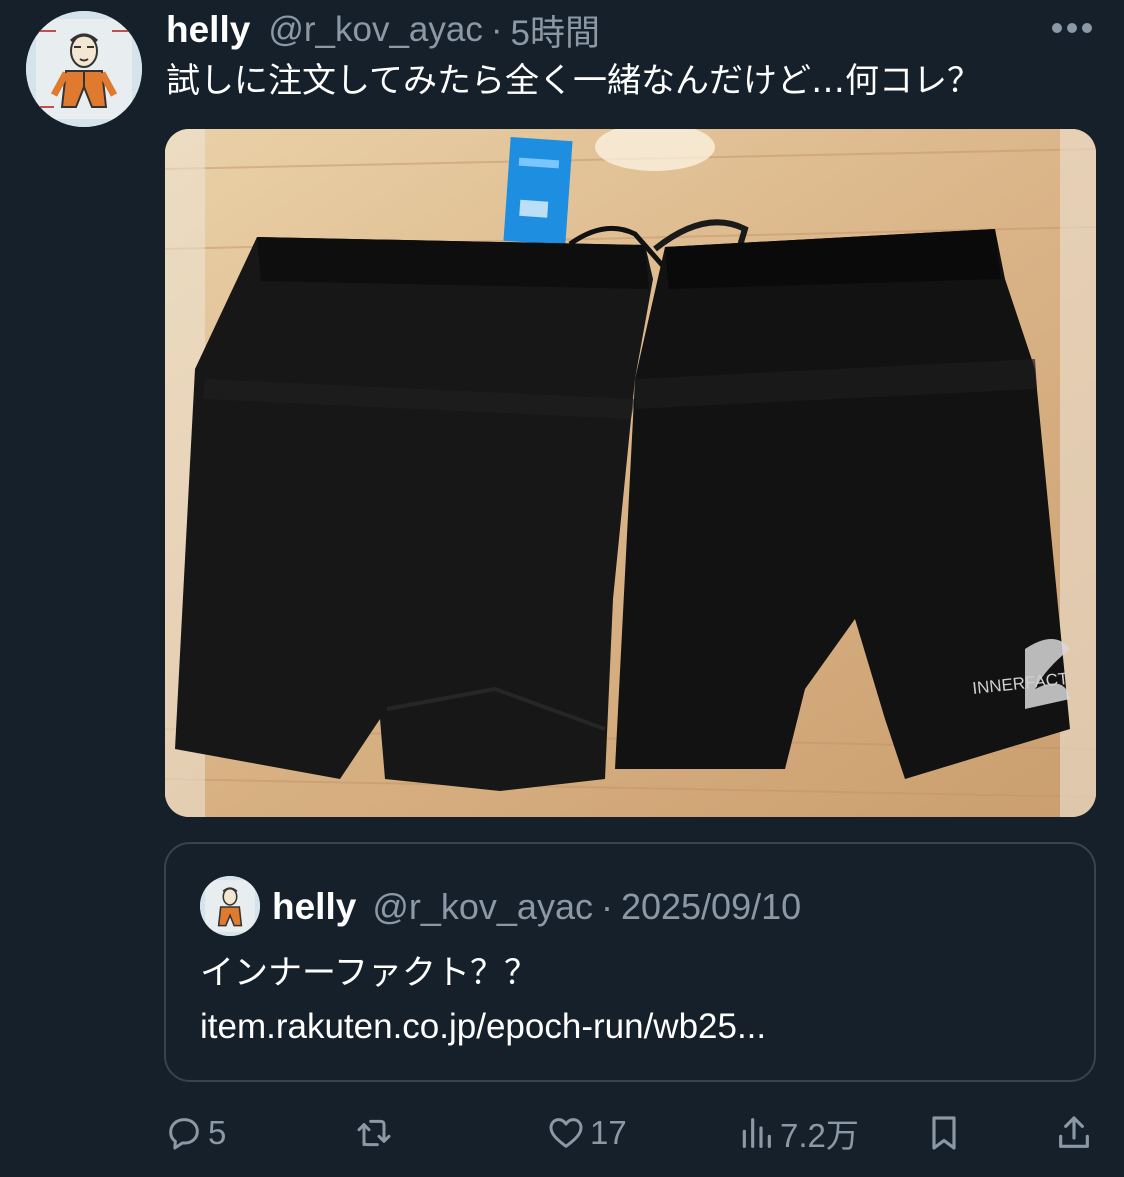 The height and width of the screenshot is (1177, 1124). Describe the element at coordinates (184, 1133) in the screenshot. I see `reply-icon` at that location.